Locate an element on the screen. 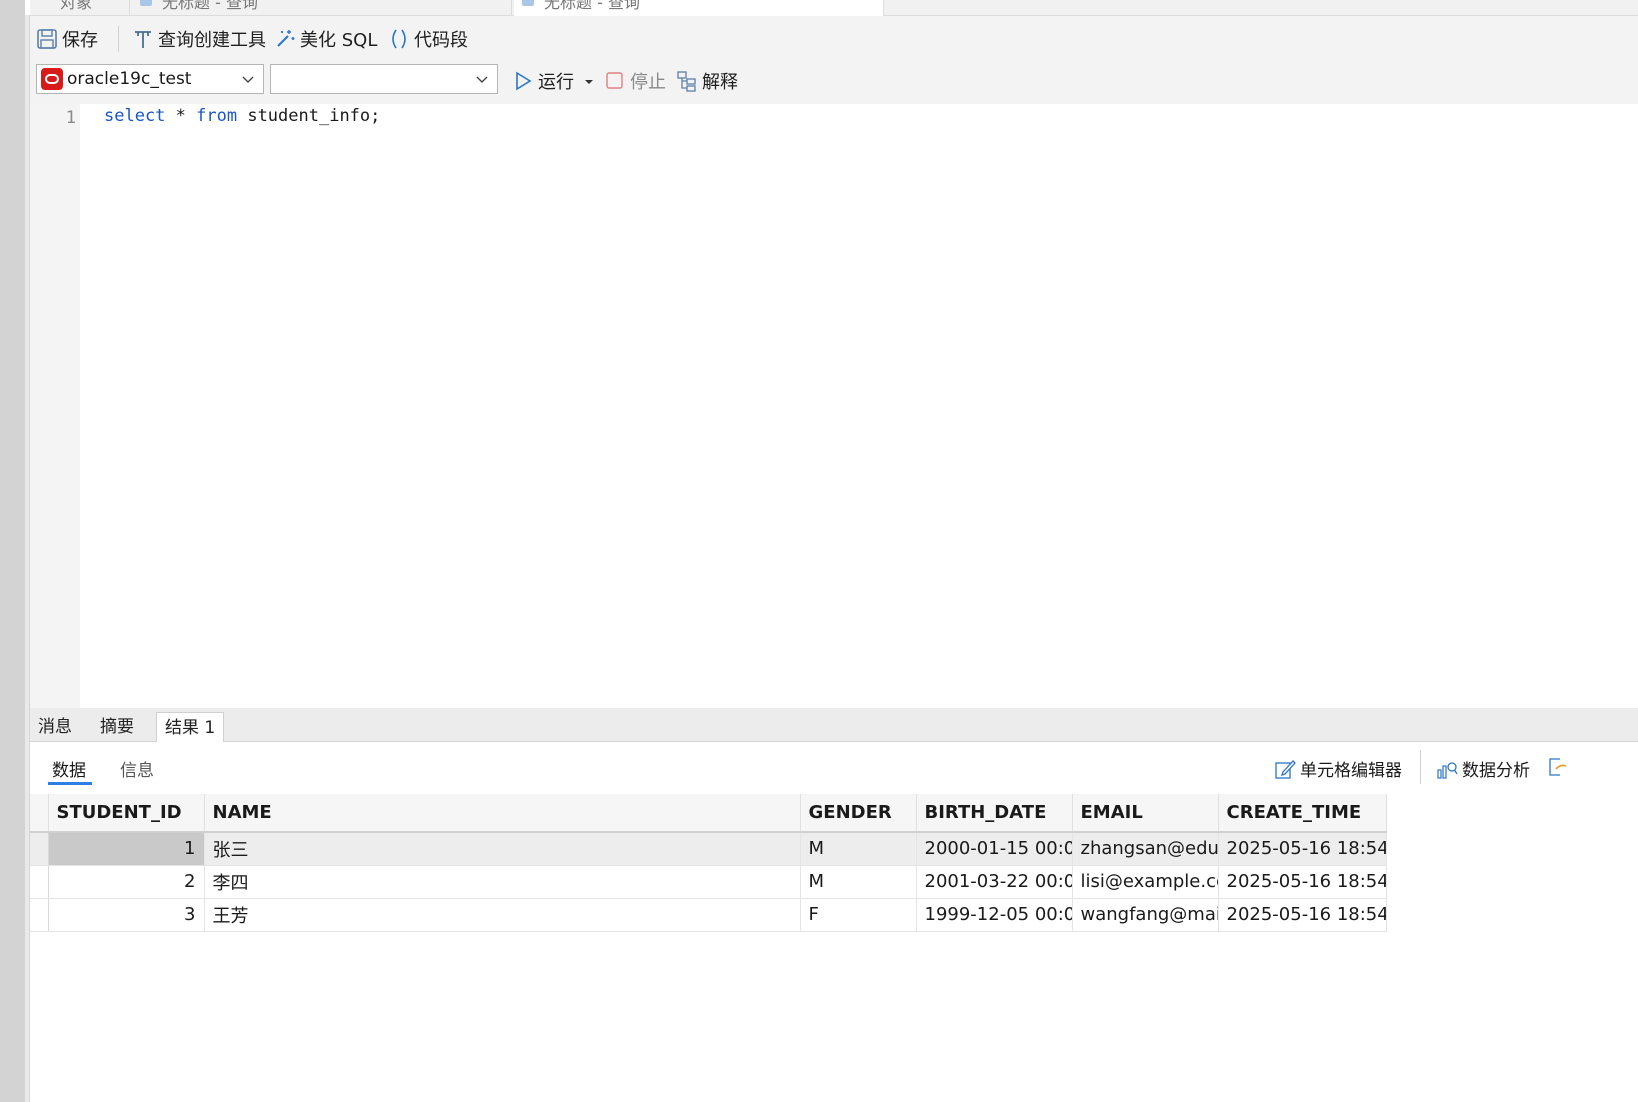 The width and height of the screenshot is (1638, 1102). query-builder-button: 查询创建工具 is located at coordinates (199, 39).